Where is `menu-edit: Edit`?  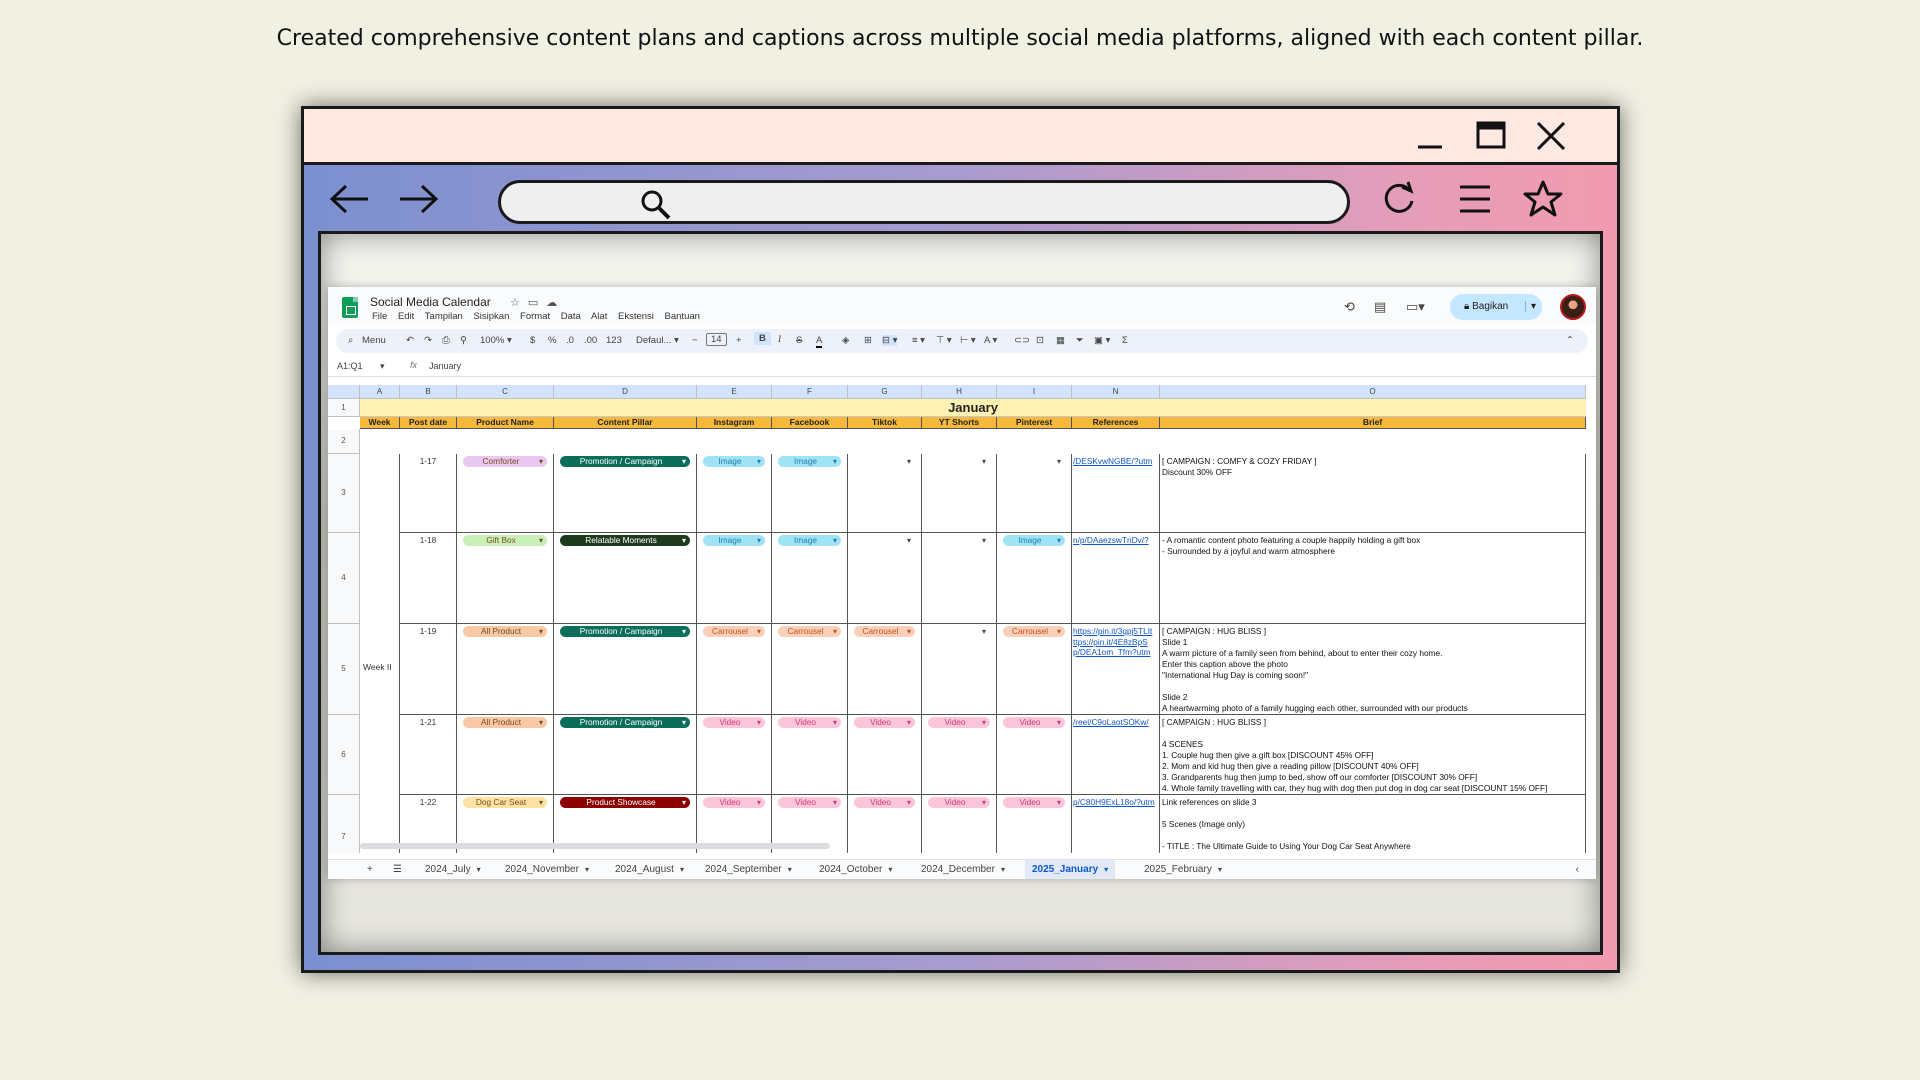 menu-edit: Edit is located at coordinates (406, 316).